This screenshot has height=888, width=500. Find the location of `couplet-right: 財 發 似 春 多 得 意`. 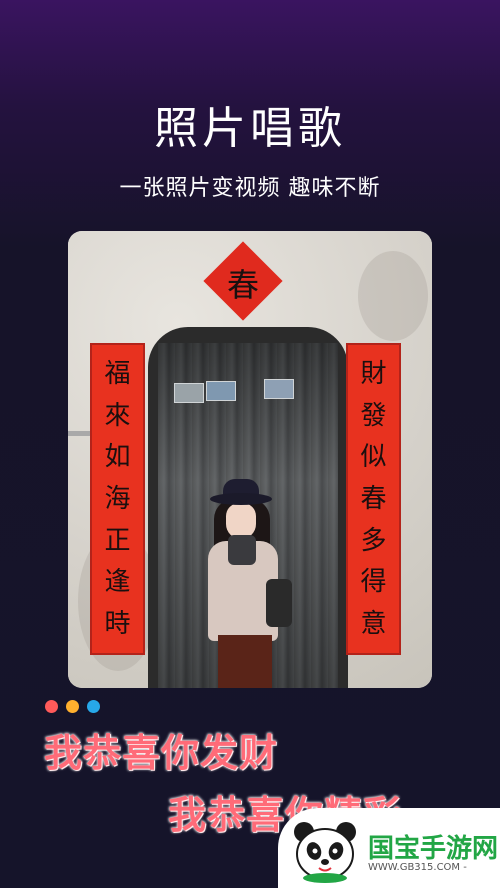

couplet-right: 財 發 似 春 多 得 意 is located at coordinates (373, 499).